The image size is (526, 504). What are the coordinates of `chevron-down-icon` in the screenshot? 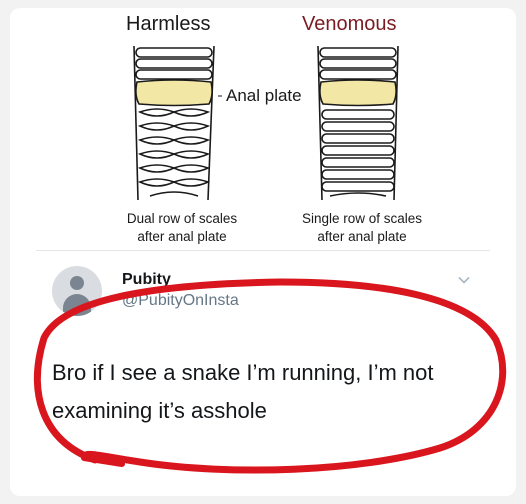 It's located at (464, 280).